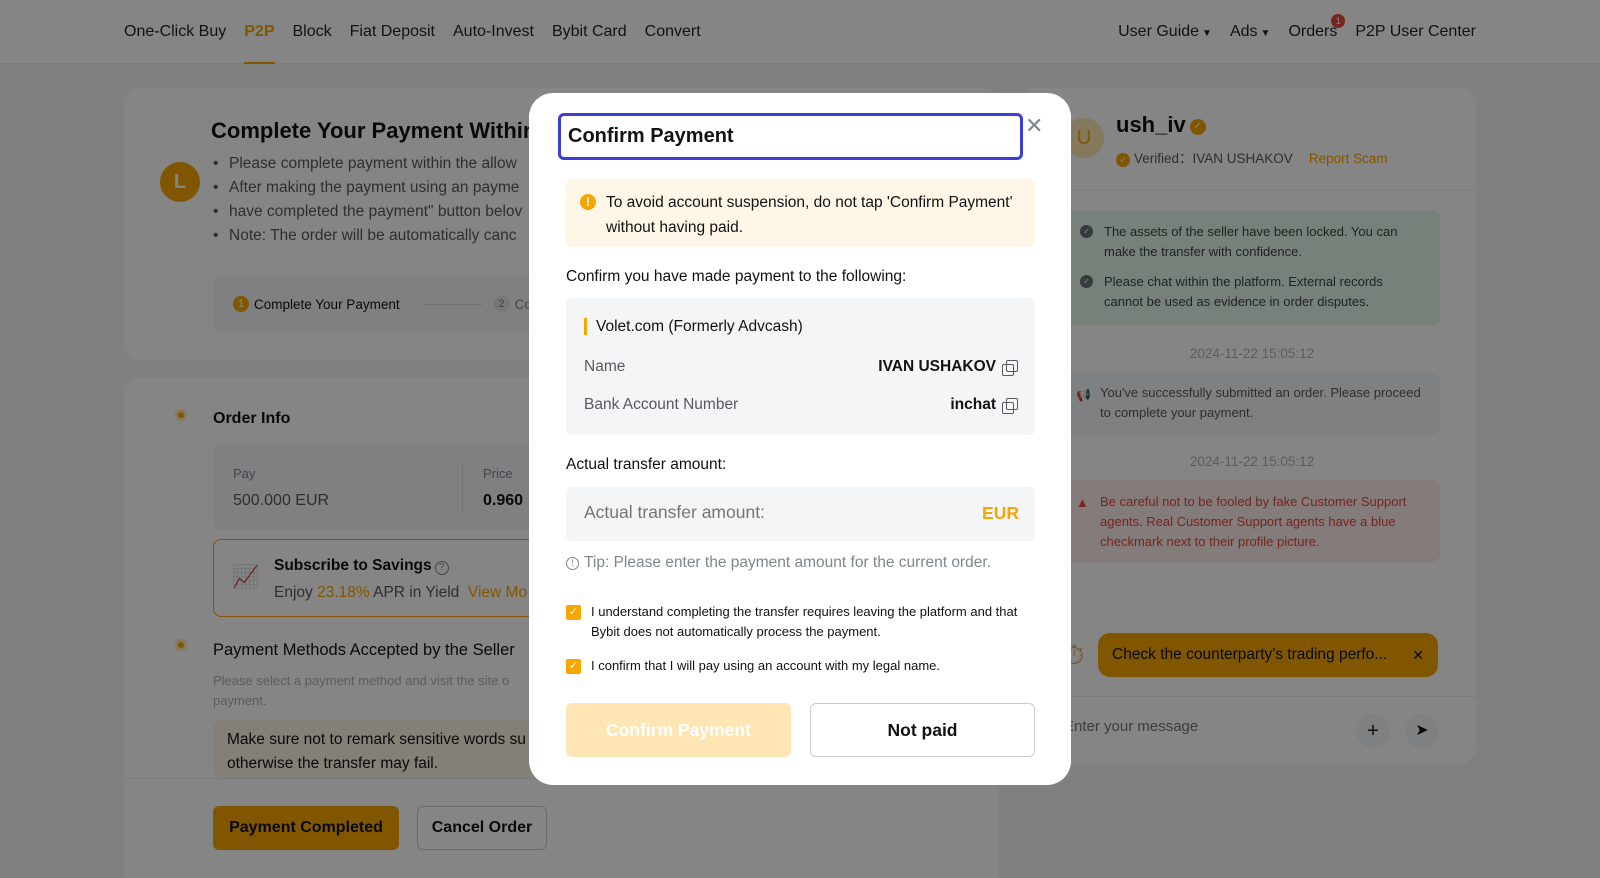 The height and width of the screenshot is (878, 1600). I want to click on info-icon: !, so click(572, 563).